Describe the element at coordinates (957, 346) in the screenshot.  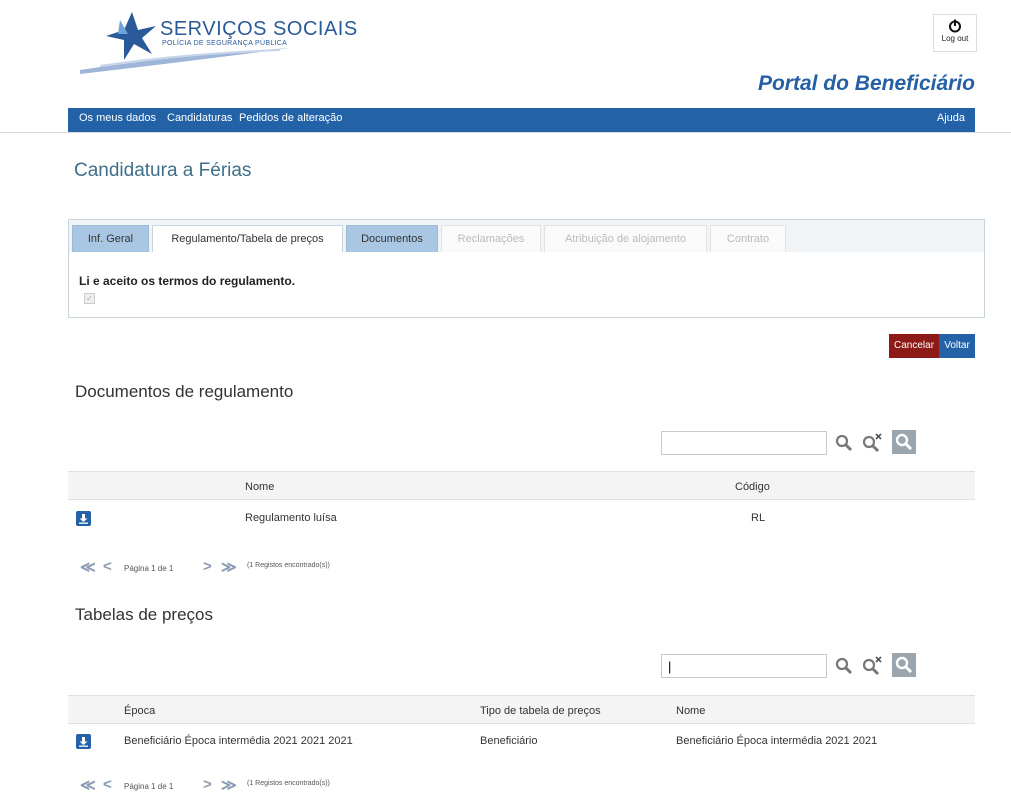
I see `back-button: Voltar` at that location.